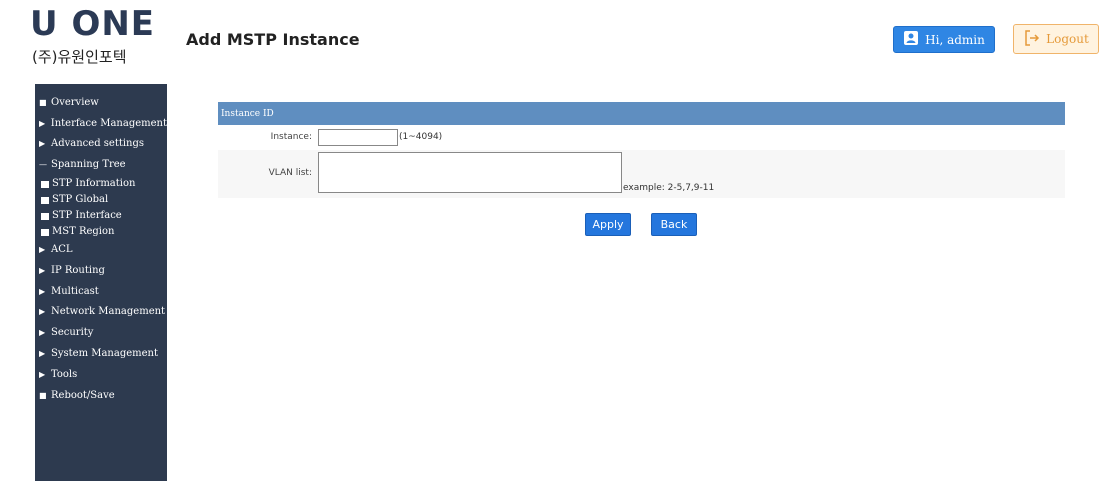 Image resolution: width=1103 pixels, height=481 pixels. Describe the element at coordinates (98, 144) in the screenshot. I see `sidebar-item-label: Advanced settings` at that location.